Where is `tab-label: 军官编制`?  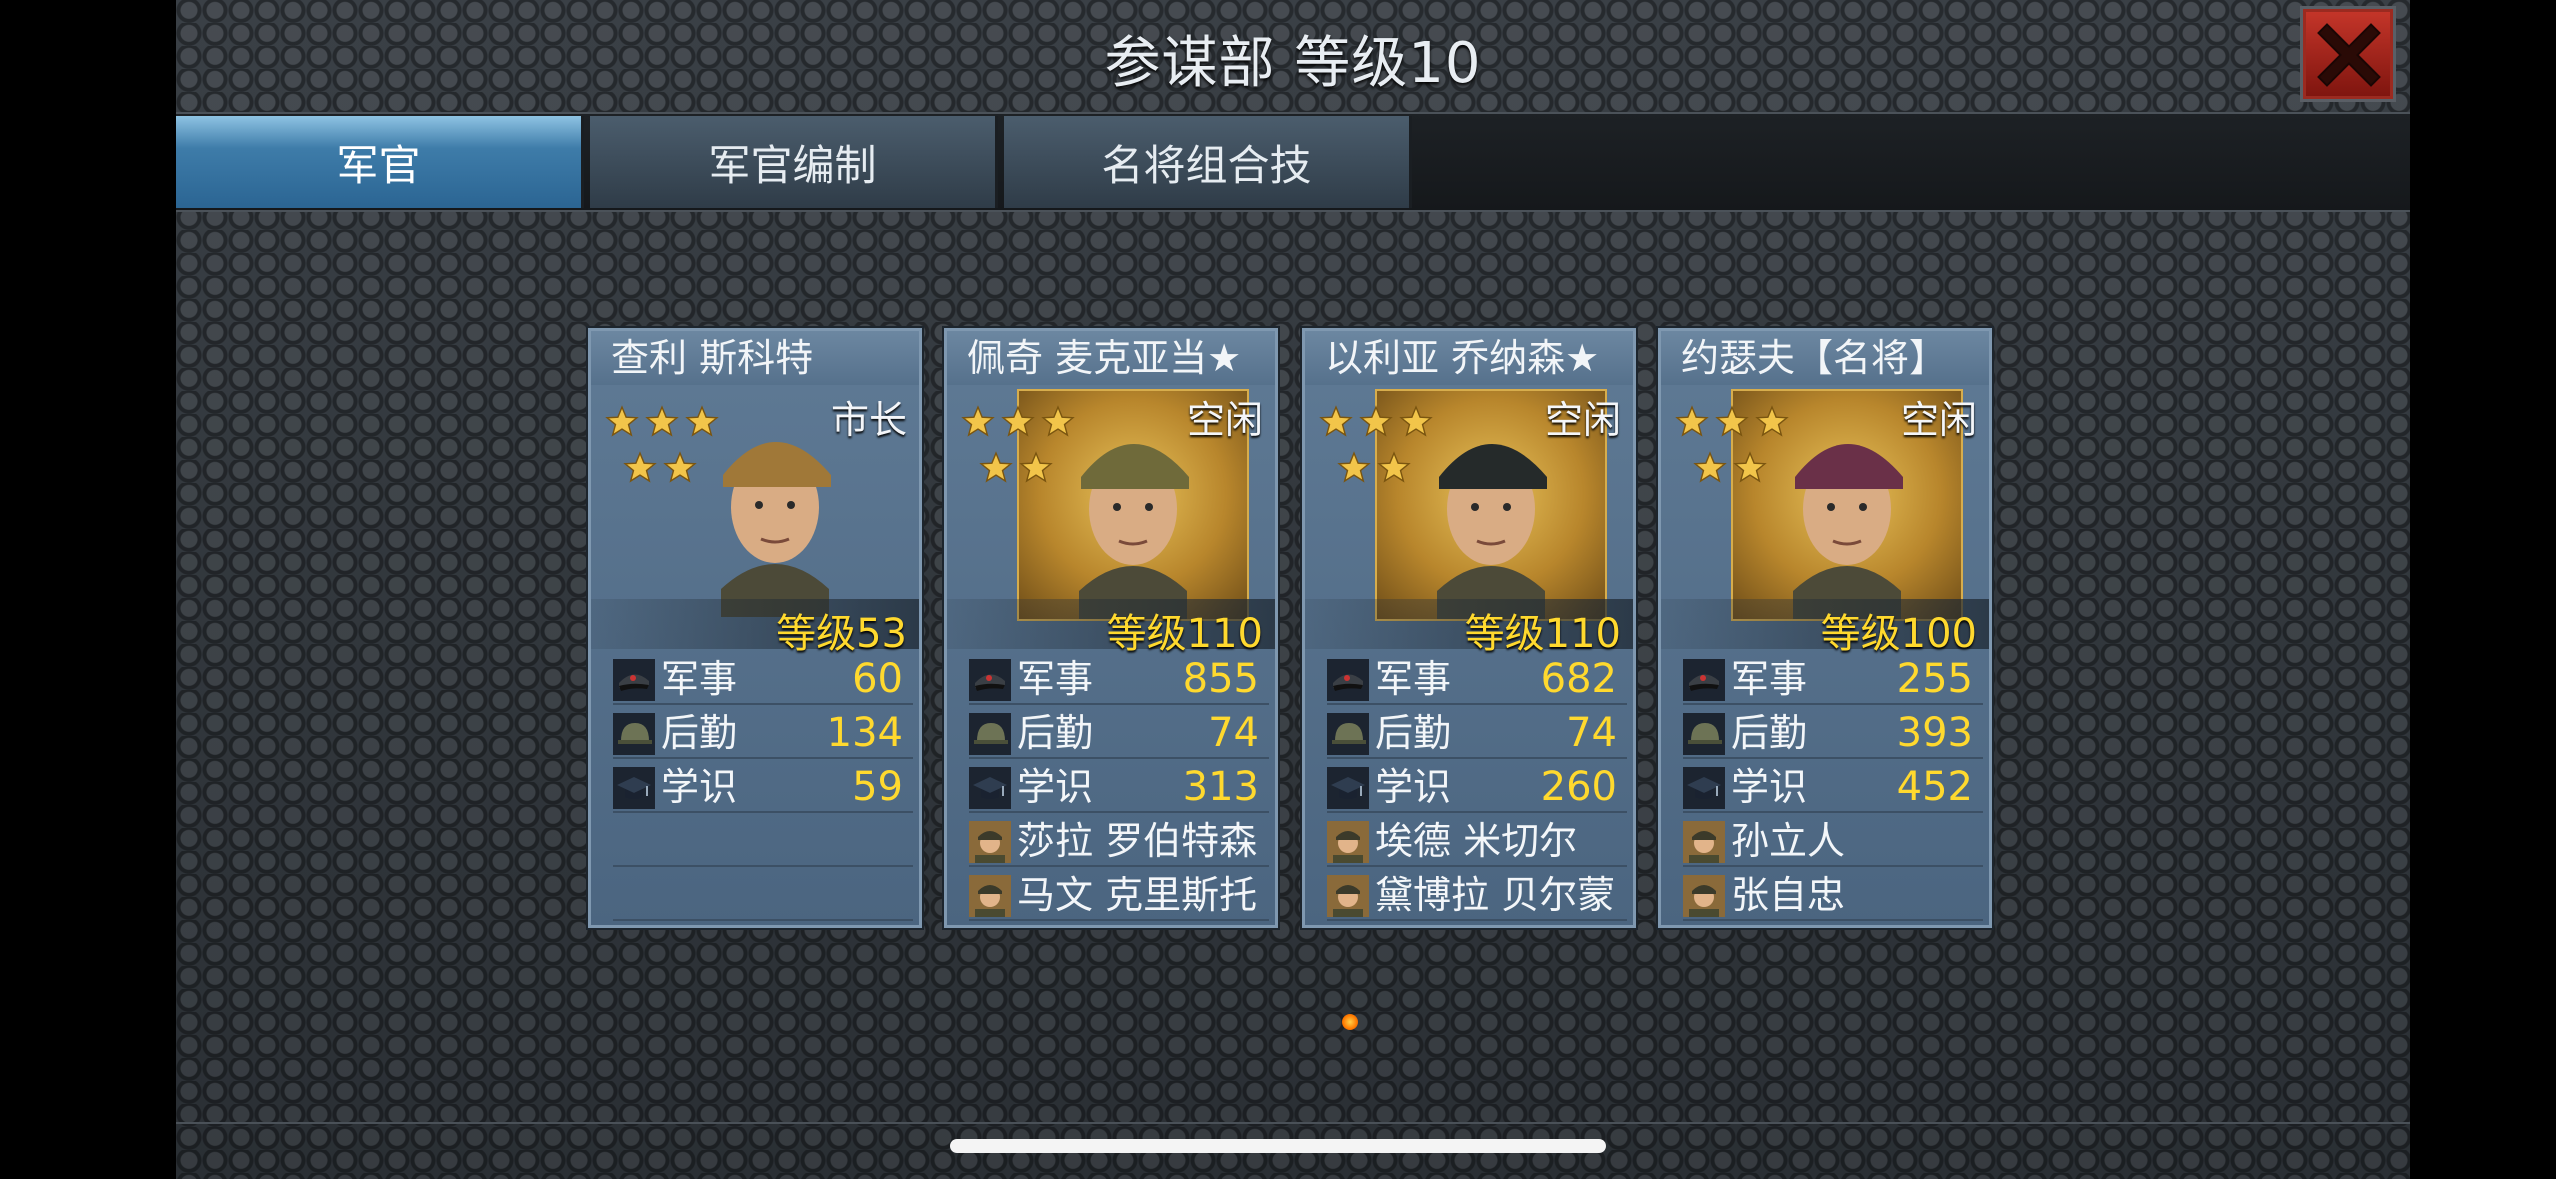 tab-label: 军官编制 is located at coordinates (792, 165).